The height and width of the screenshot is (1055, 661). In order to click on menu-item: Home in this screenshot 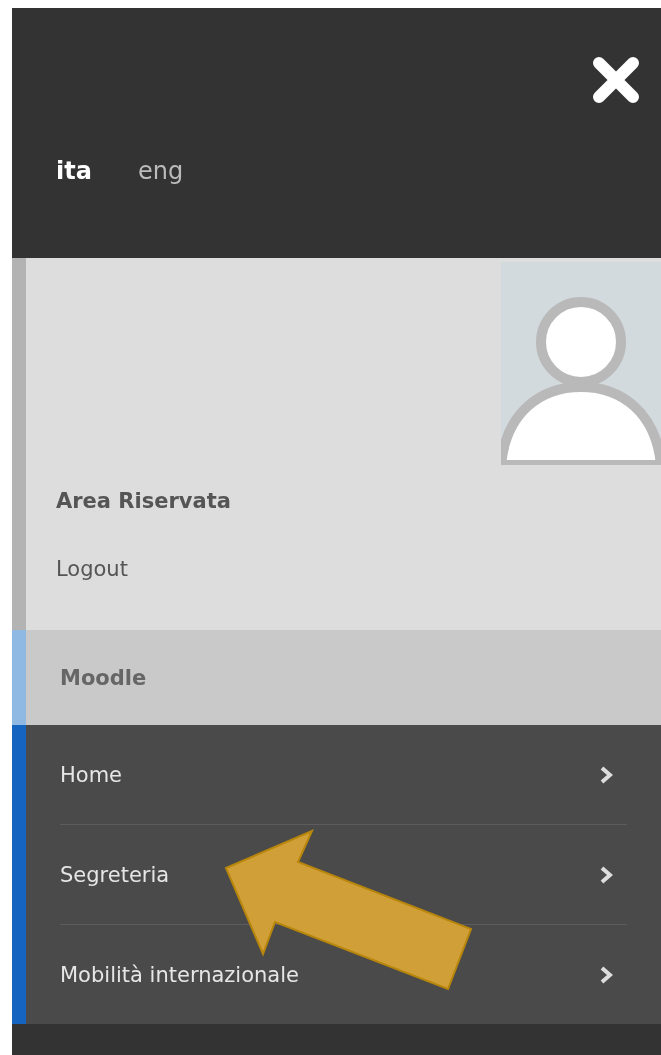, I will do `click(343, 775)`.